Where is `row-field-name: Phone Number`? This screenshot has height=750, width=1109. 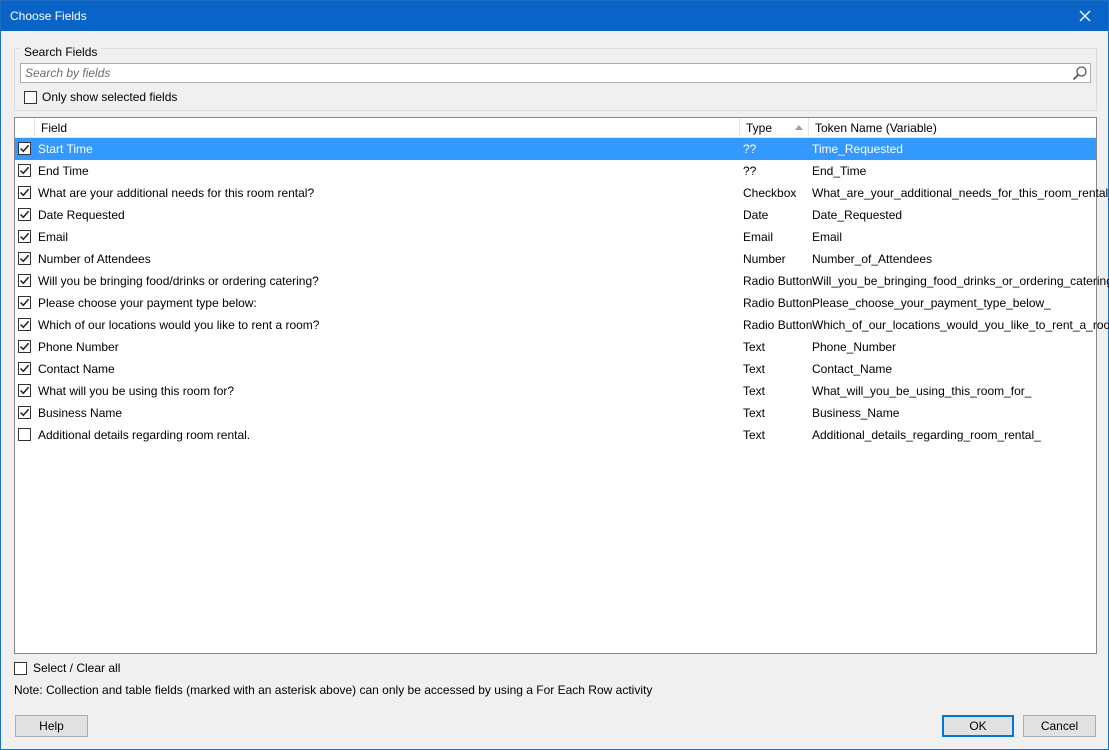 row-field-name: Phone Number is located at coordinates (78, 347).